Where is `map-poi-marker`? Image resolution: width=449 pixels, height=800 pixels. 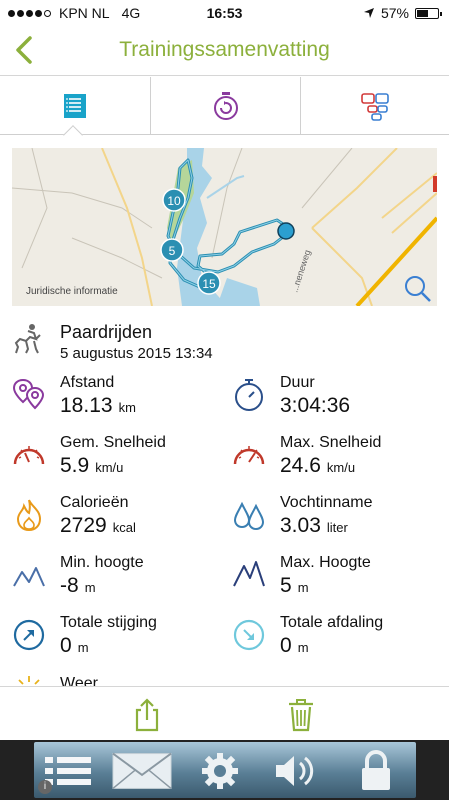 map-poi-marker is located at coordinates (435, 184).